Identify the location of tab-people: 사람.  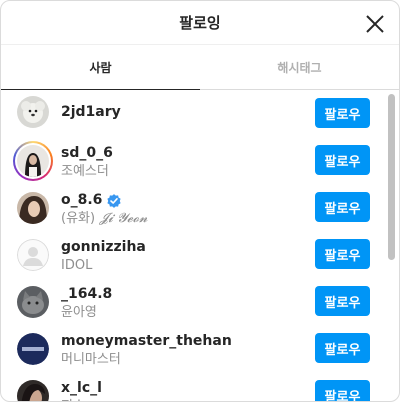
(100, 67).